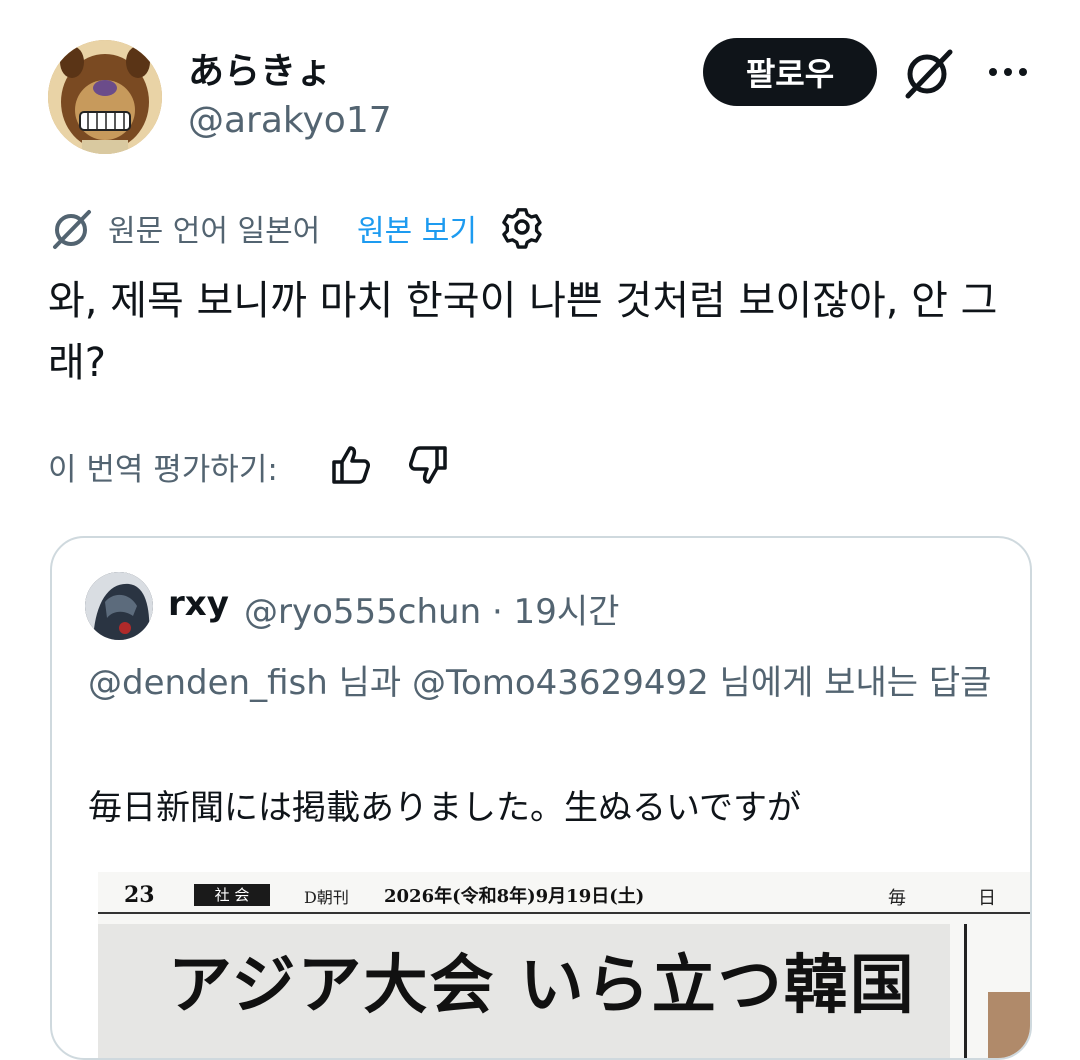 This screenshot has height=1060, width=1080. Describe the element at coordinates (198, 604) in the screenshot. I see `quoted-display-name: rxy` at that location.